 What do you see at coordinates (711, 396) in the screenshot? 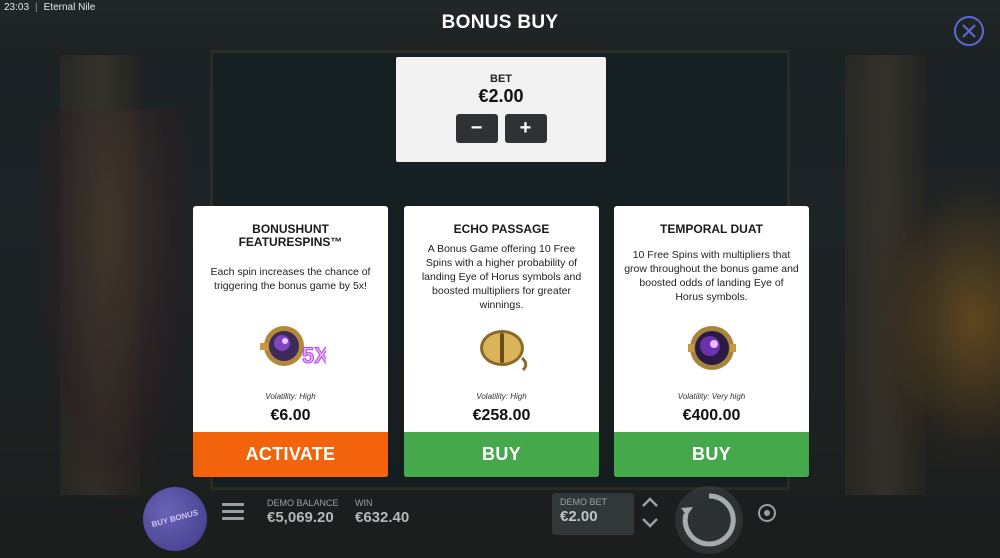
I see `volatility-label: Volatility: Very high` at bounding box center [711, 396].